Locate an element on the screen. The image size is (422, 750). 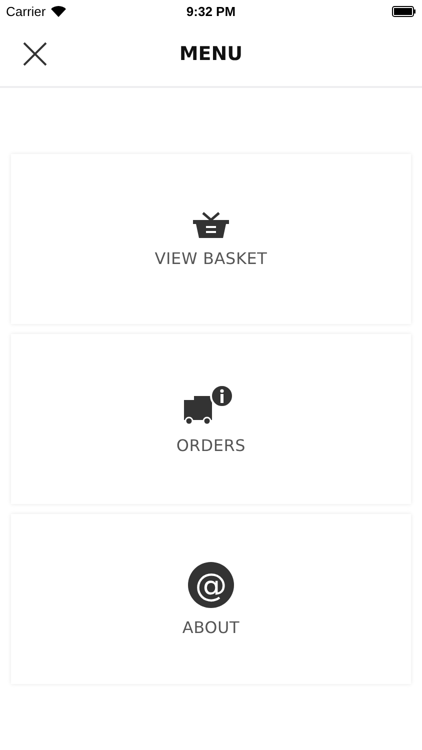
wifi-icon is located at coordinates (58, 11).